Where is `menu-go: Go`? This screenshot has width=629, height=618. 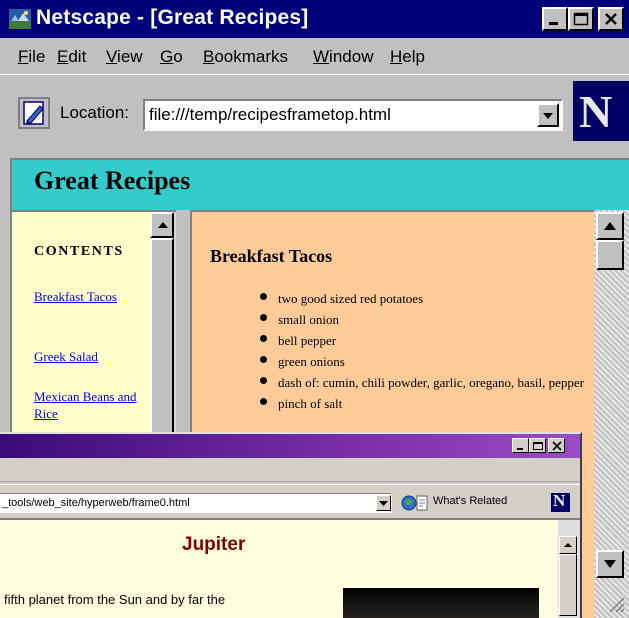 menu-go: Go is located at coordinates (171, 57).